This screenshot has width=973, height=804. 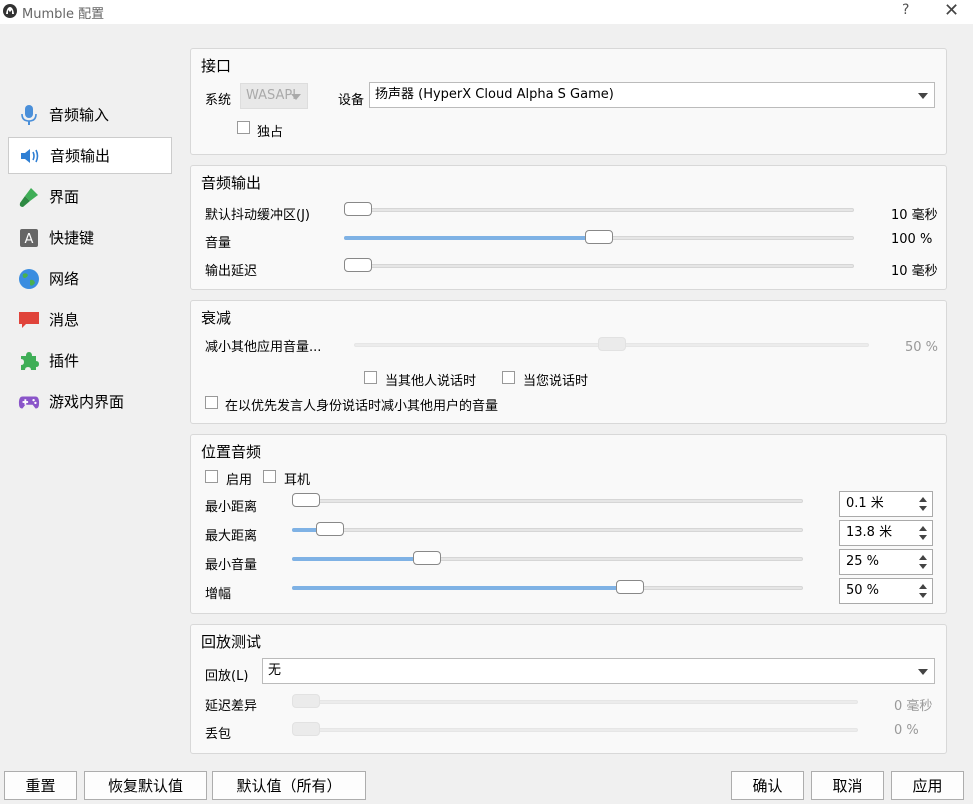 I want to click on device-select: 扬声器 (HyperX Cloud Alpha S Game), so click(x=652, y=95).